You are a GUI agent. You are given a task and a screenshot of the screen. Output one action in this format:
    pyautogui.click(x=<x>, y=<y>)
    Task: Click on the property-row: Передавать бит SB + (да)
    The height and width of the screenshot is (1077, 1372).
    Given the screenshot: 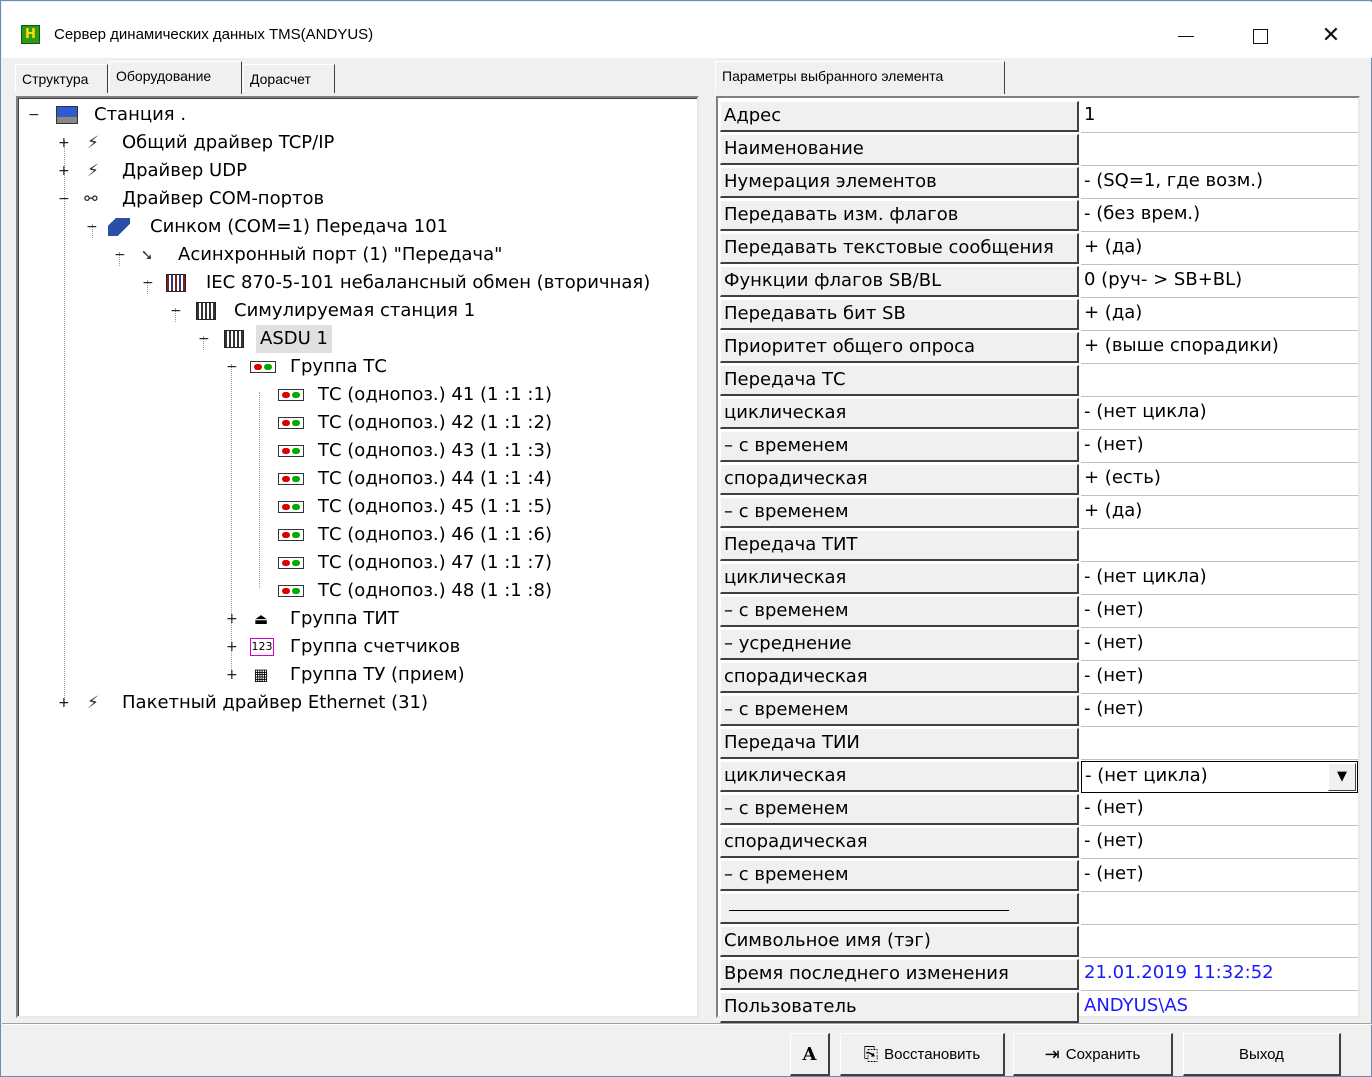 What is the action you would take?
    pyautogui.click(x=1039, y=315)
    